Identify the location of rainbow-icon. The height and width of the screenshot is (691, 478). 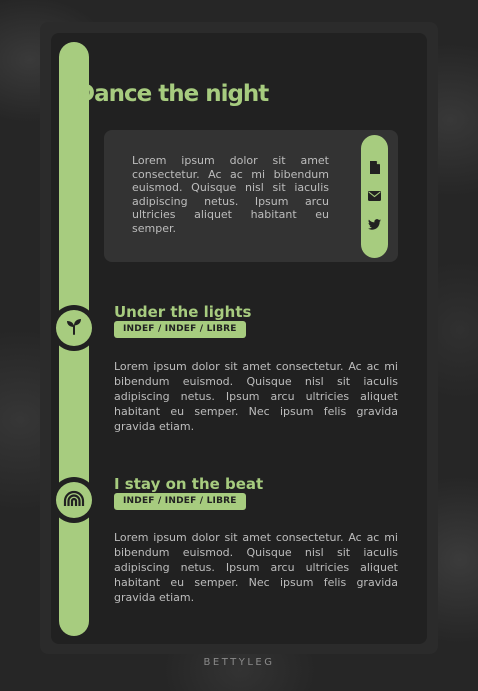
(74, 500).